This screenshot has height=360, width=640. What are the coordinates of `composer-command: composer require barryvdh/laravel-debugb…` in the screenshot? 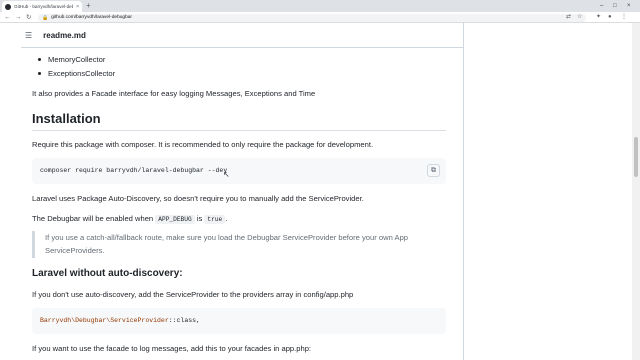 It's located at (133, 170).